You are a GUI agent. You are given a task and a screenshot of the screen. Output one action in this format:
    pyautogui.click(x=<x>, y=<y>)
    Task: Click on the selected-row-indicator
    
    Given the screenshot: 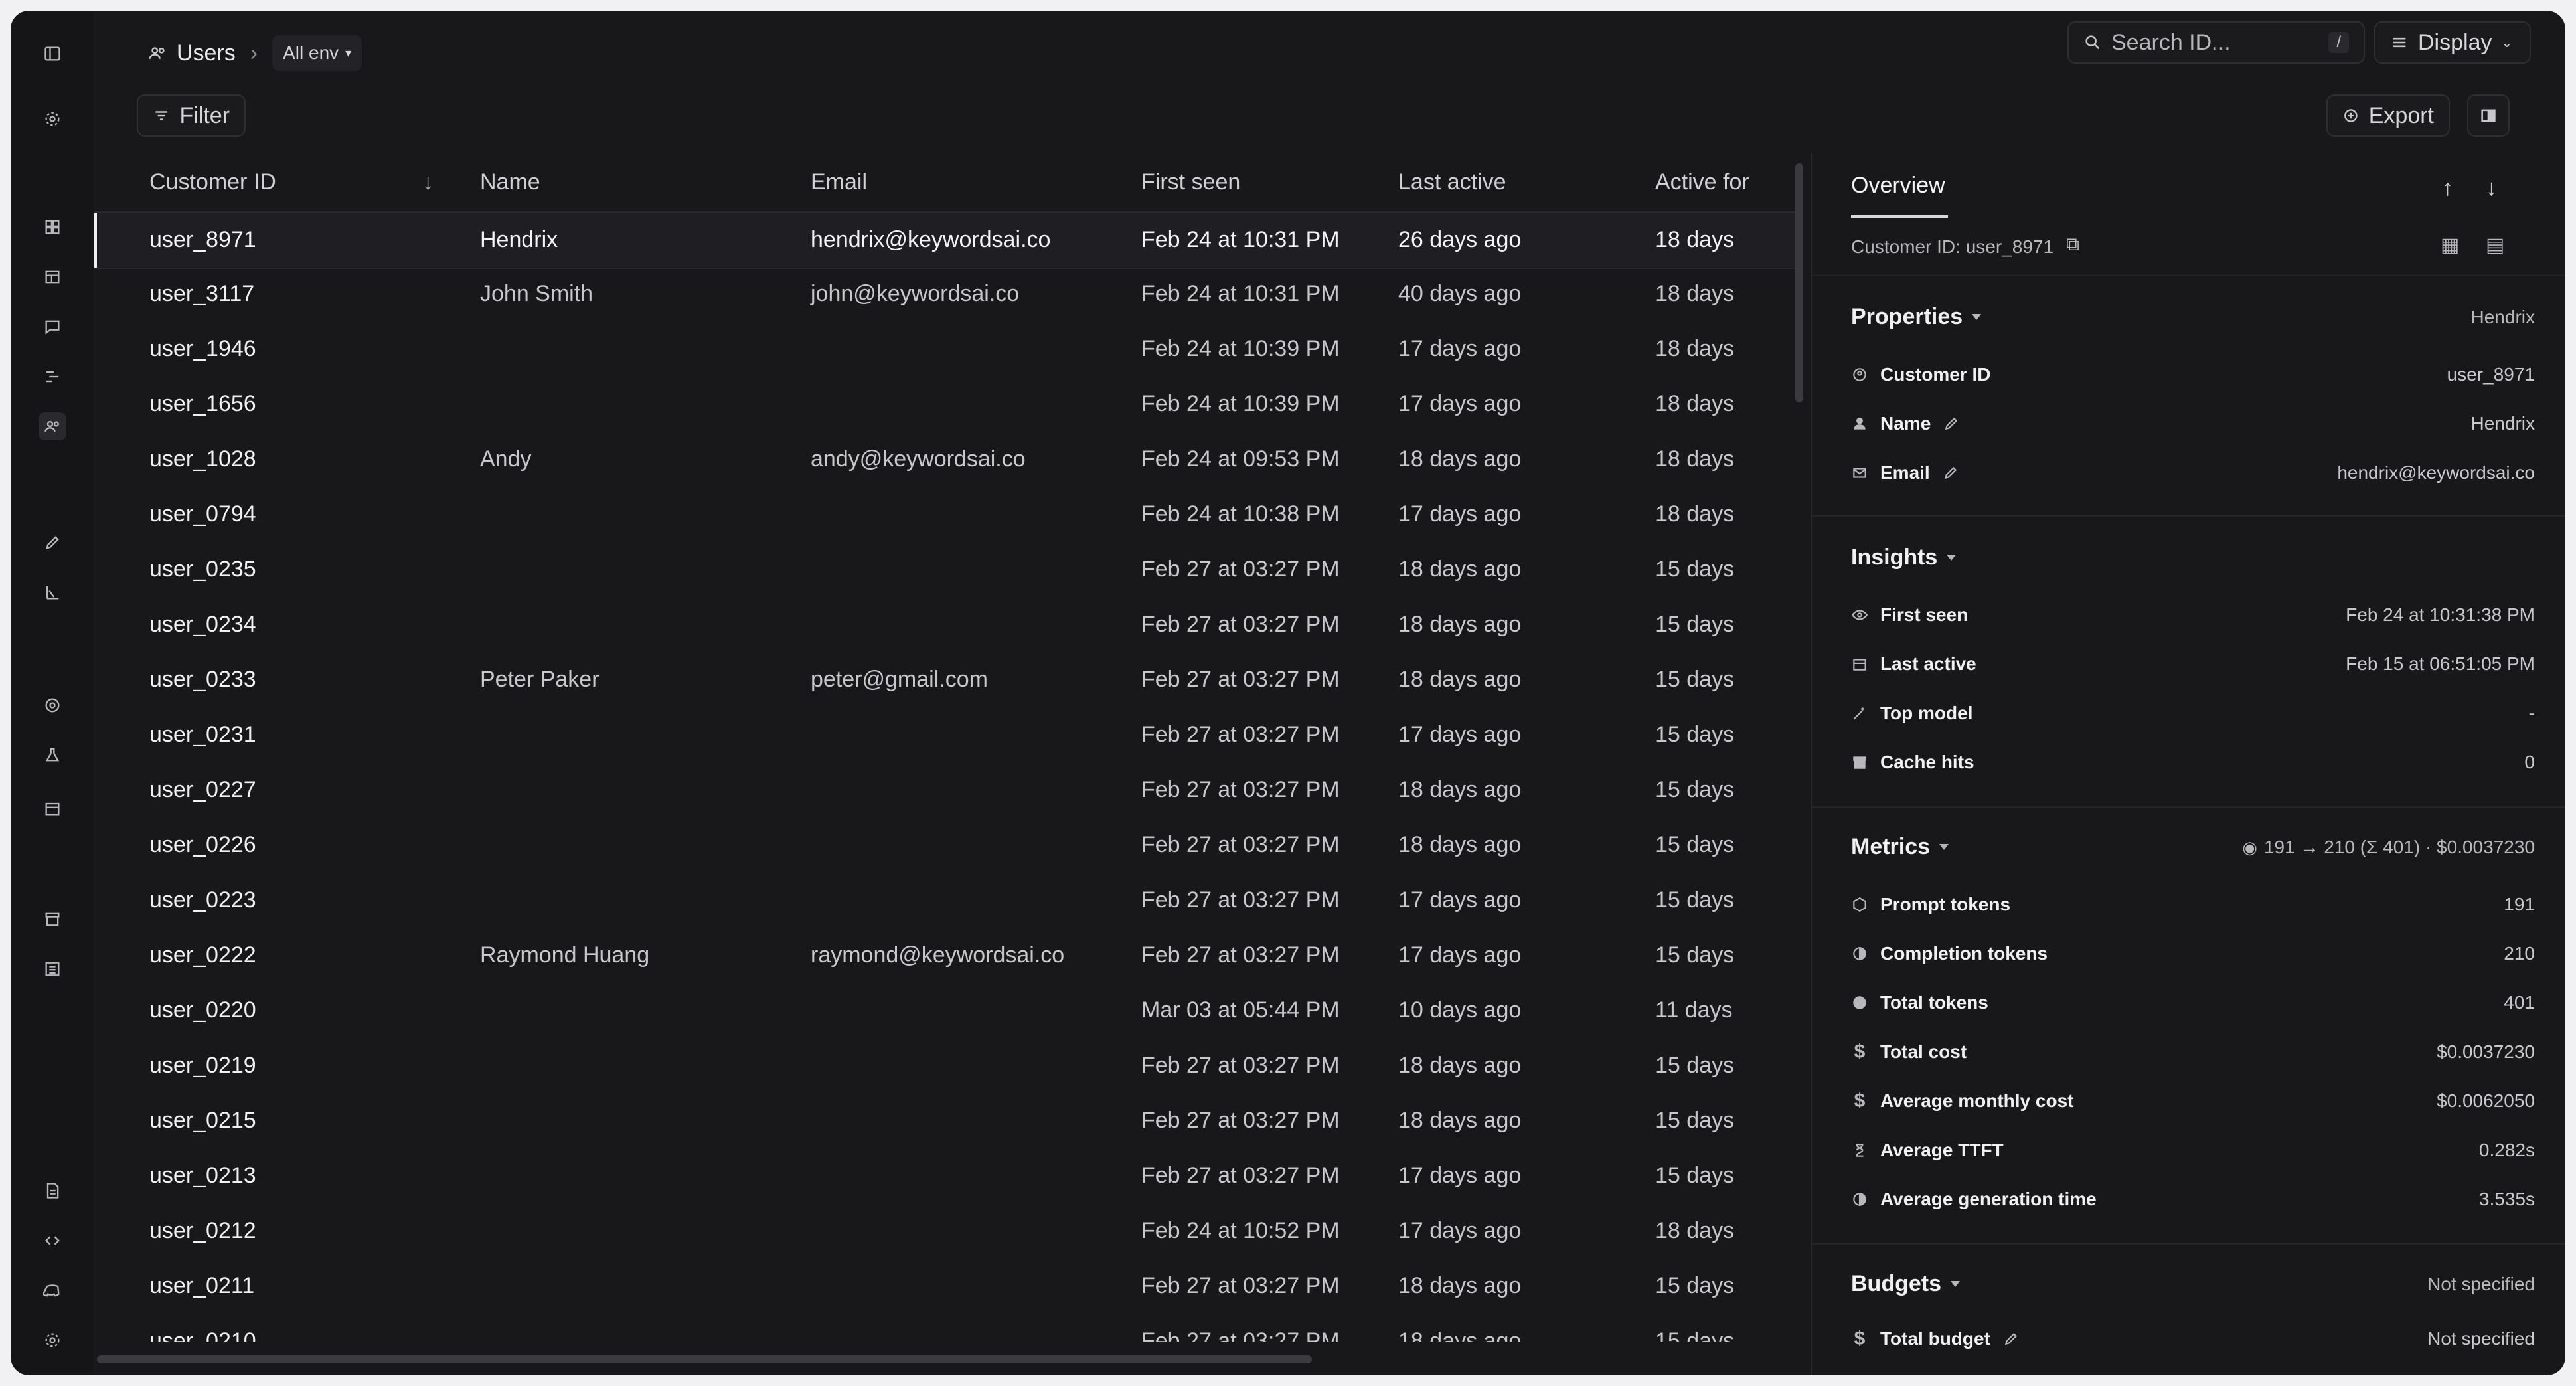 What is the action you would take?
    pyautogui.click(x=95, y=240)
    